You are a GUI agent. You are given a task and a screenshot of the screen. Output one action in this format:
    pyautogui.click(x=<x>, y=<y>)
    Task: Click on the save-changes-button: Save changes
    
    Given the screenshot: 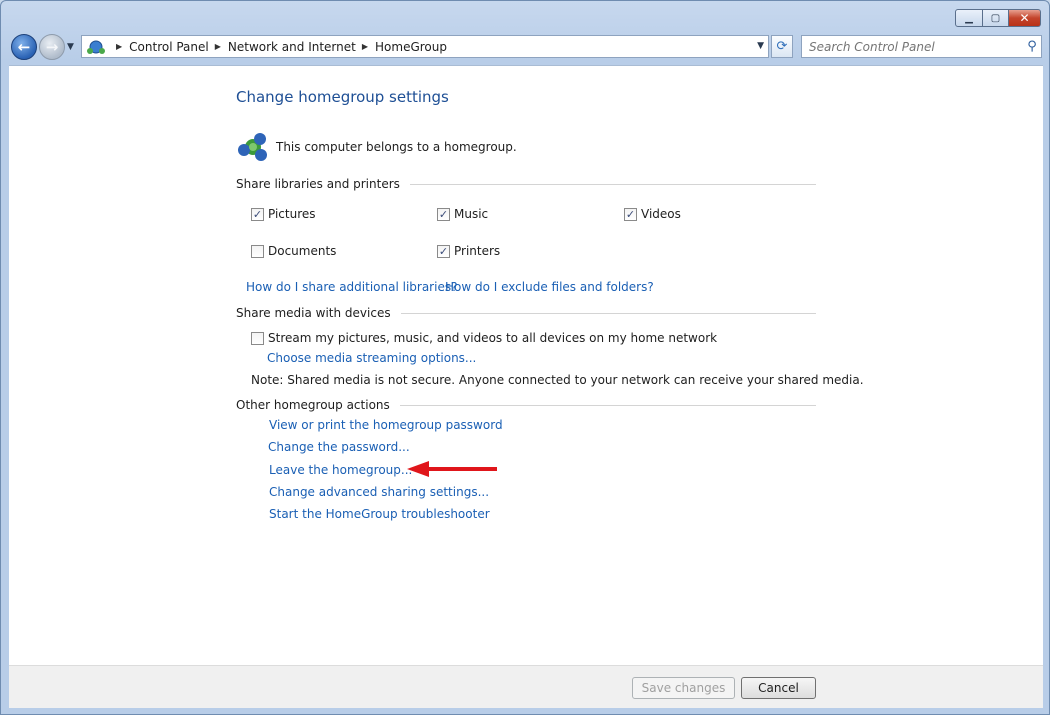 What is the action you would take?
    pyautogui.click(x=683, y=688)
    